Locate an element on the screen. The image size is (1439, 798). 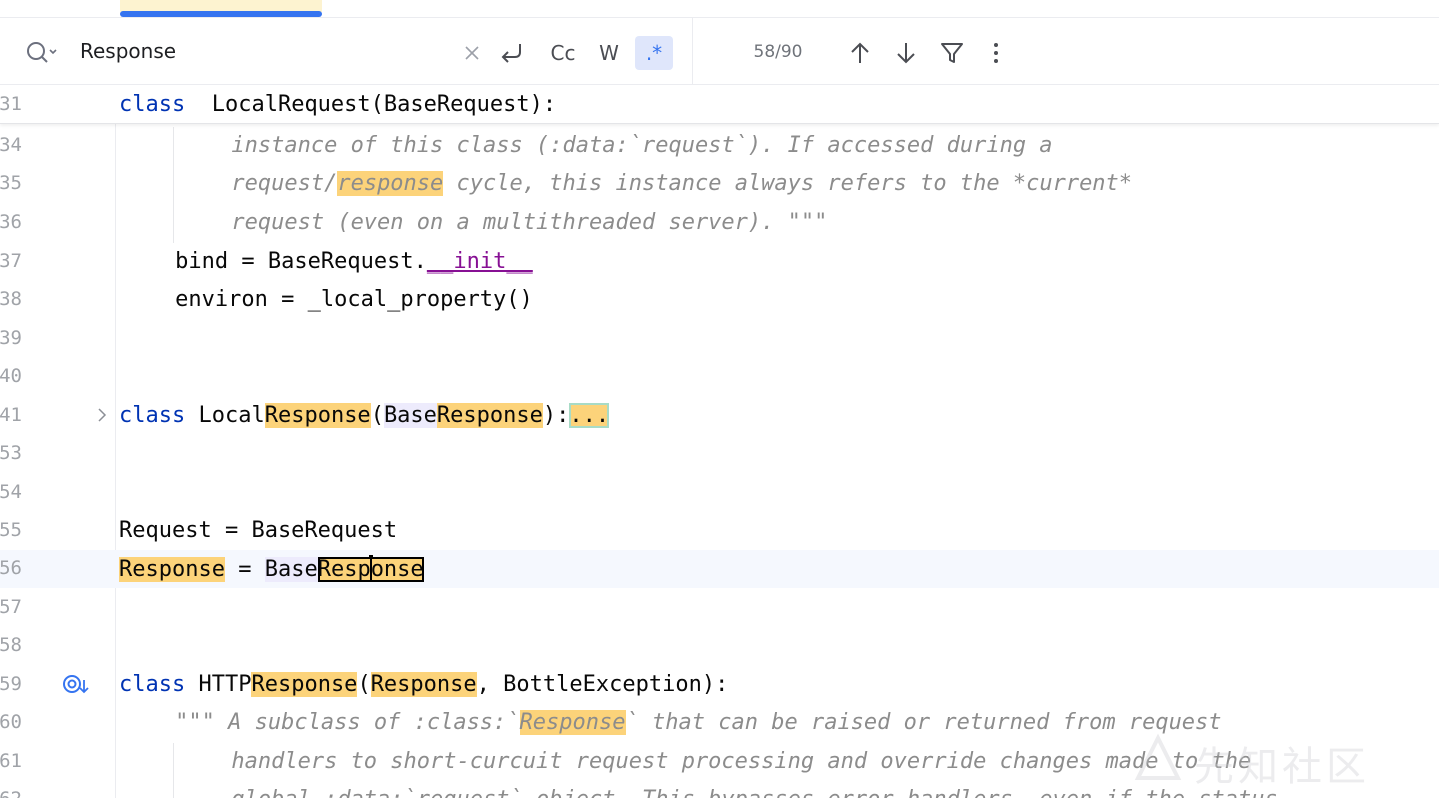
find-bar: Cc W .* 58/90 is located at coordinates (719, 51).